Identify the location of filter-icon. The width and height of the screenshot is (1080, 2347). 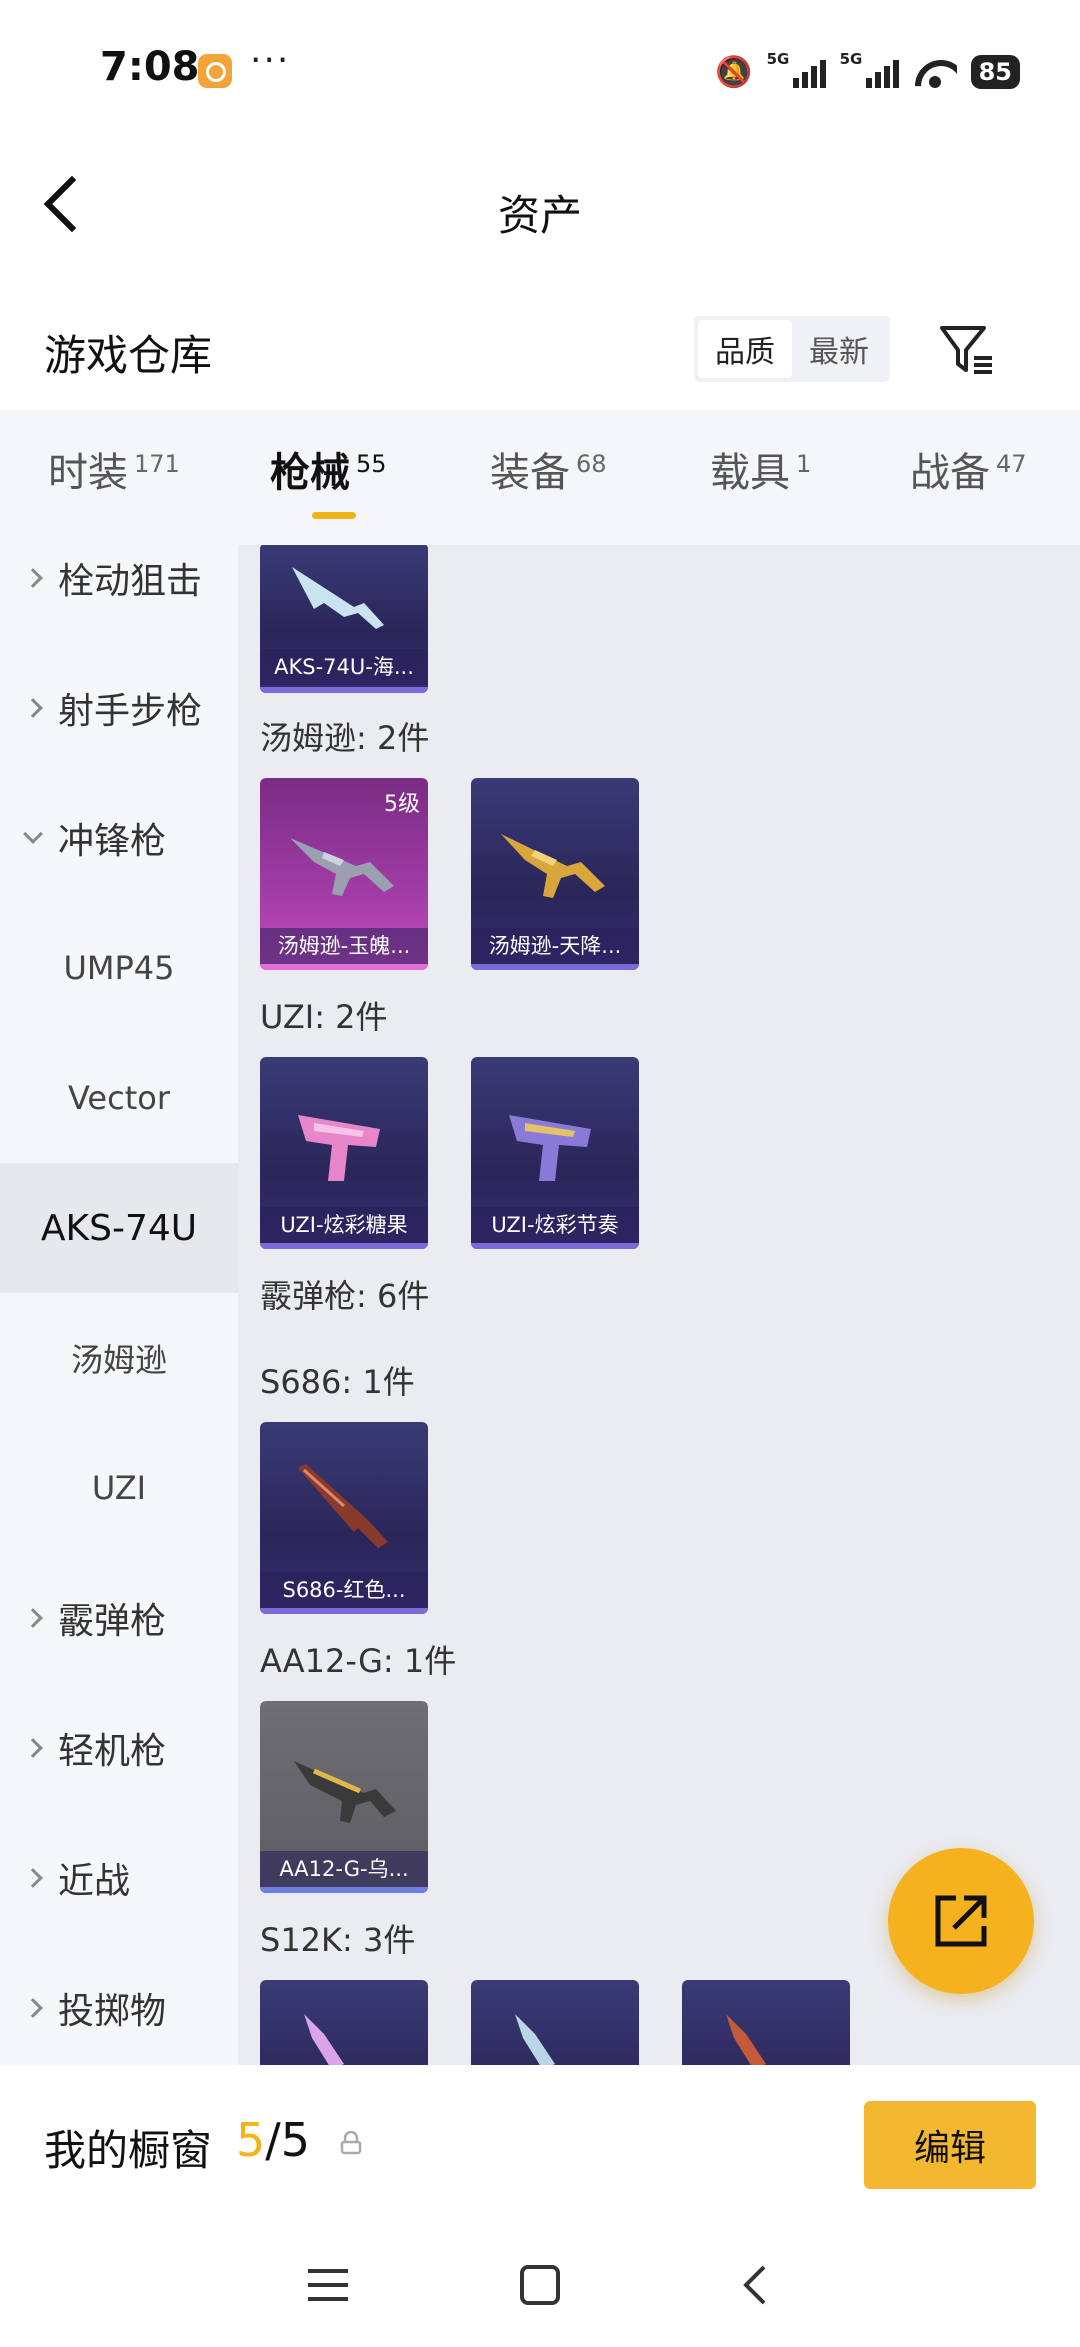
(966, 350).